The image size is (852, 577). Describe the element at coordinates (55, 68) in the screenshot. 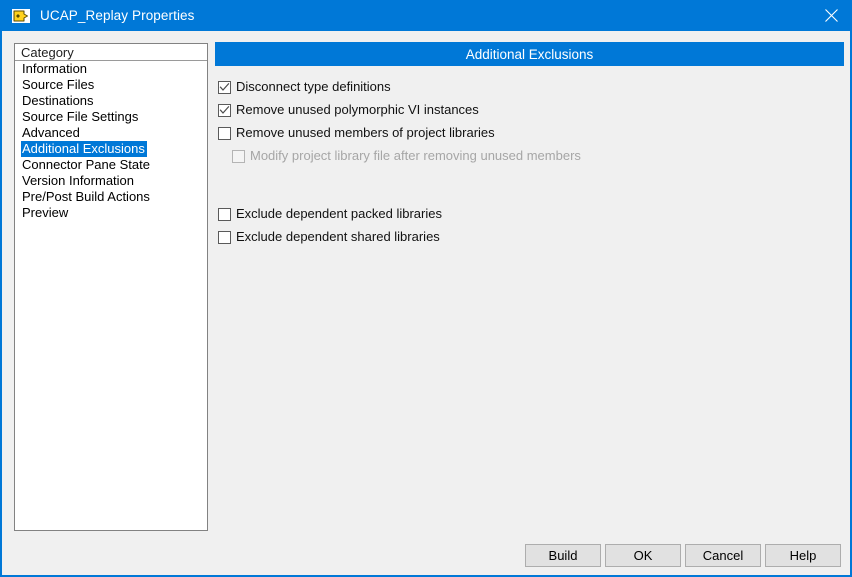

I see `category-item-label: Information` at that location.